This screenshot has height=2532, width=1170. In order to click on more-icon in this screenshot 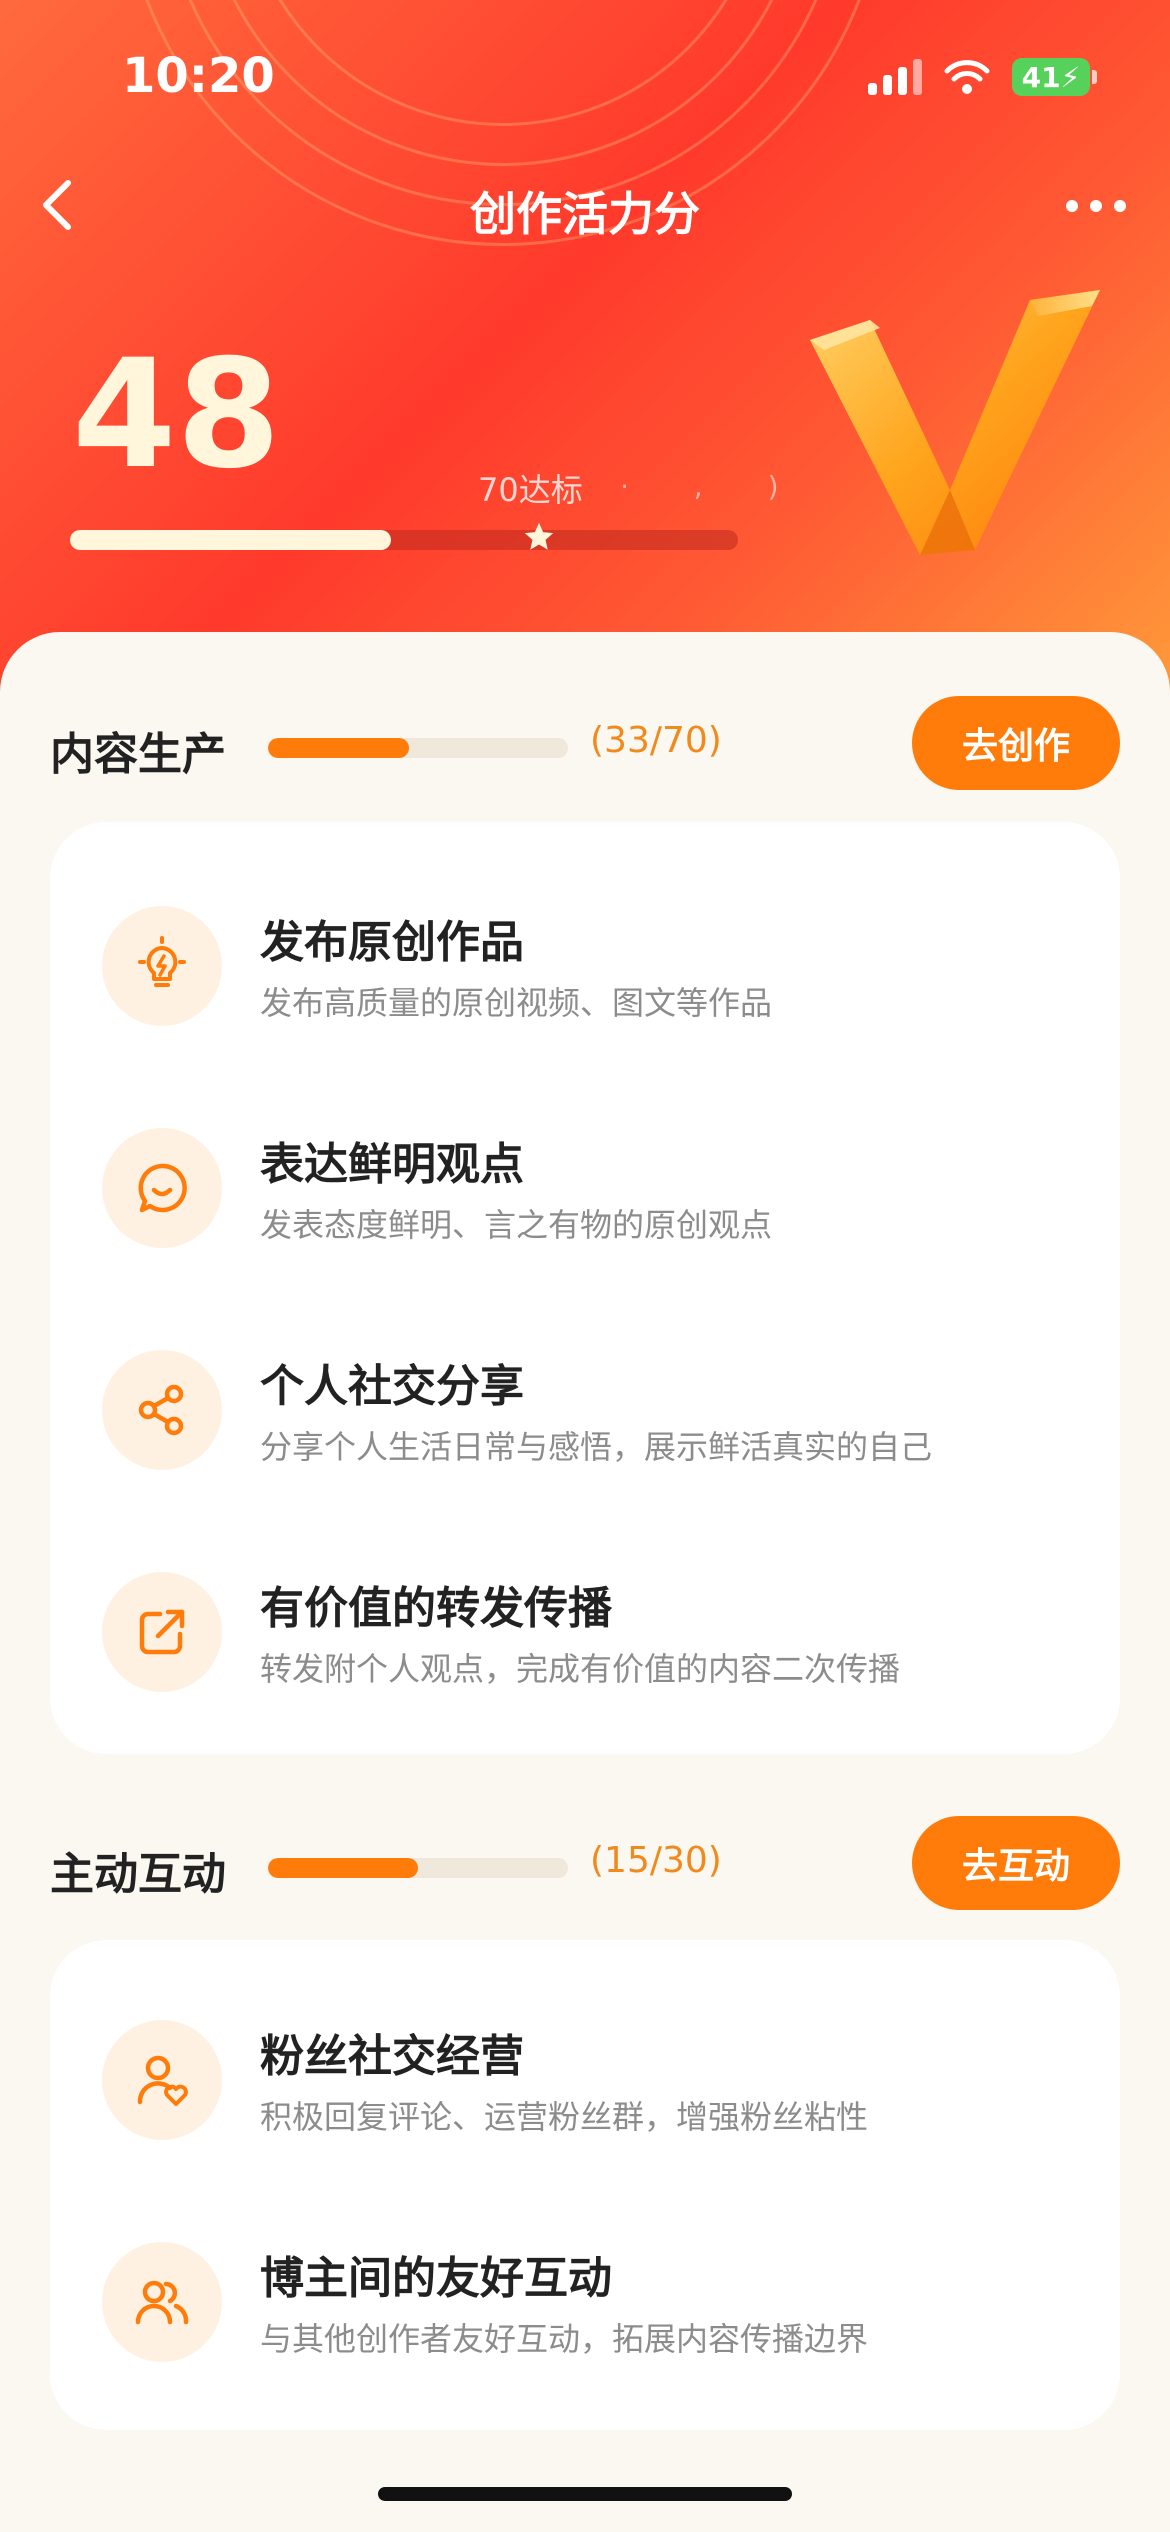, I will do `click(1096, 206)`.